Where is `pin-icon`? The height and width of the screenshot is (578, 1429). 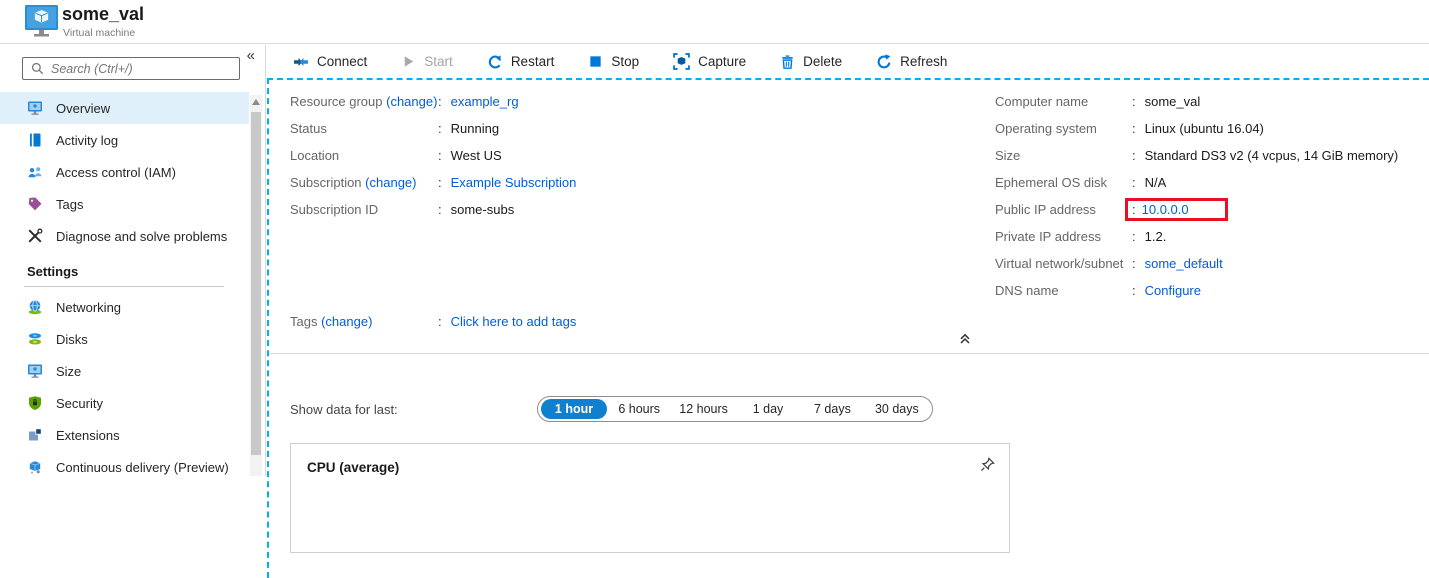 pin-icon is located at coordinates (987, 464).